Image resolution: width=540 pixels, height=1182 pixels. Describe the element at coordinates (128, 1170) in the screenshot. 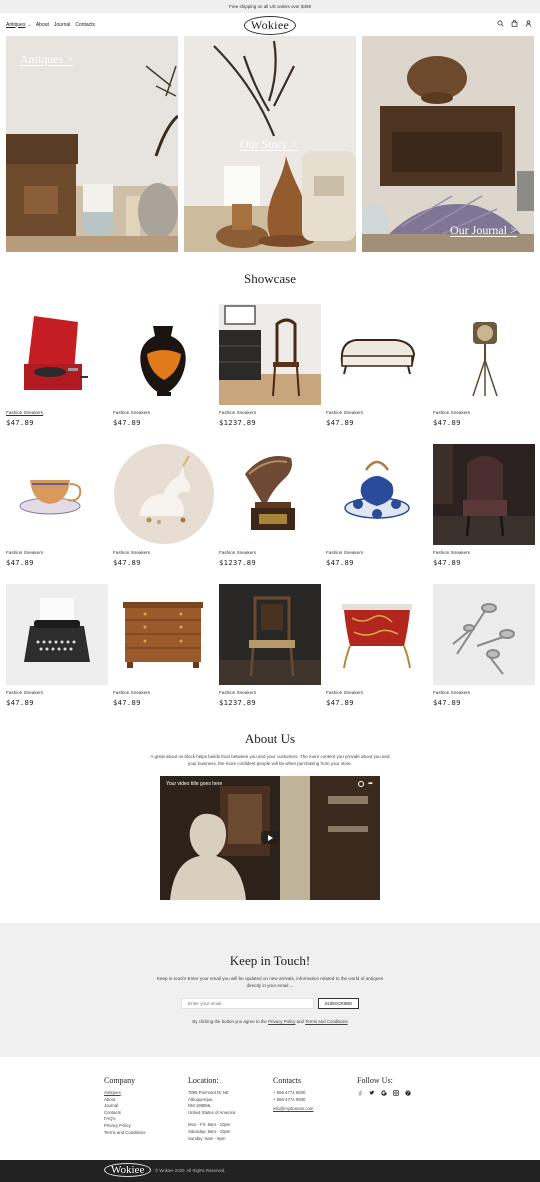

I see `footer-logo: Wokiee` at that location.